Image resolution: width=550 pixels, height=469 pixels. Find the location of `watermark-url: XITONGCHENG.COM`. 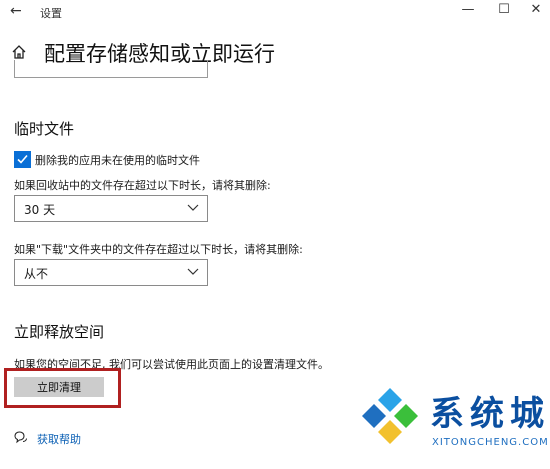

watermark-url: XITONGCHENG.COM is located at coordinates (490, 442).